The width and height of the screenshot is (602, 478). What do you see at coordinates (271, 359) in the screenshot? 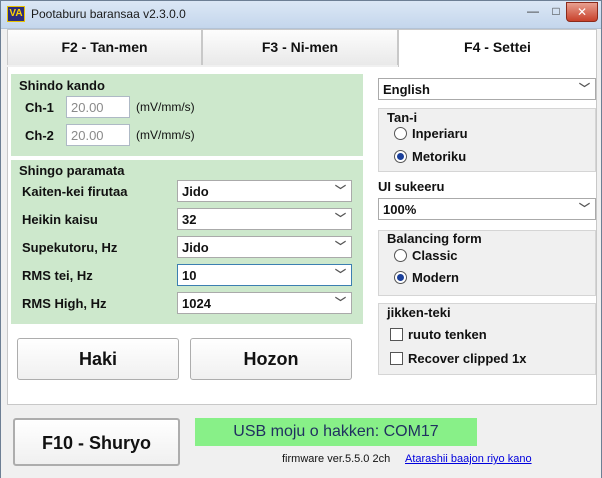
I see `save-button: Hozon` at bounding box center [271, 359].